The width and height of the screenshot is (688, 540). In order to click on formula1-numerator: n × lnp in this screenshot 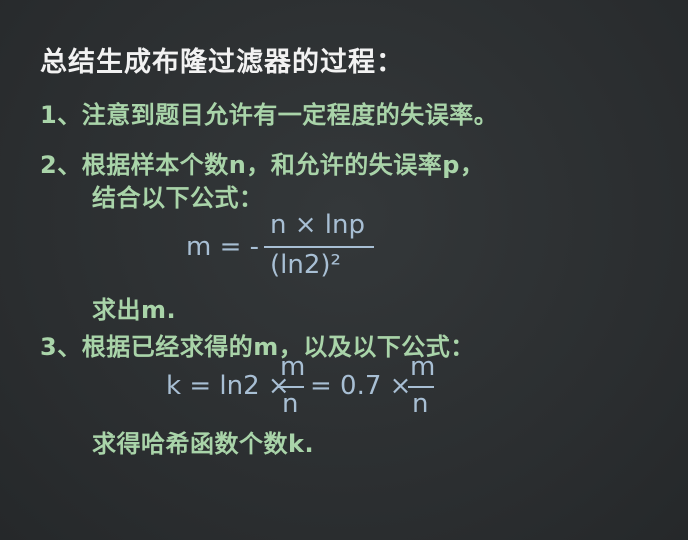, I will do `click(317, 225)`.